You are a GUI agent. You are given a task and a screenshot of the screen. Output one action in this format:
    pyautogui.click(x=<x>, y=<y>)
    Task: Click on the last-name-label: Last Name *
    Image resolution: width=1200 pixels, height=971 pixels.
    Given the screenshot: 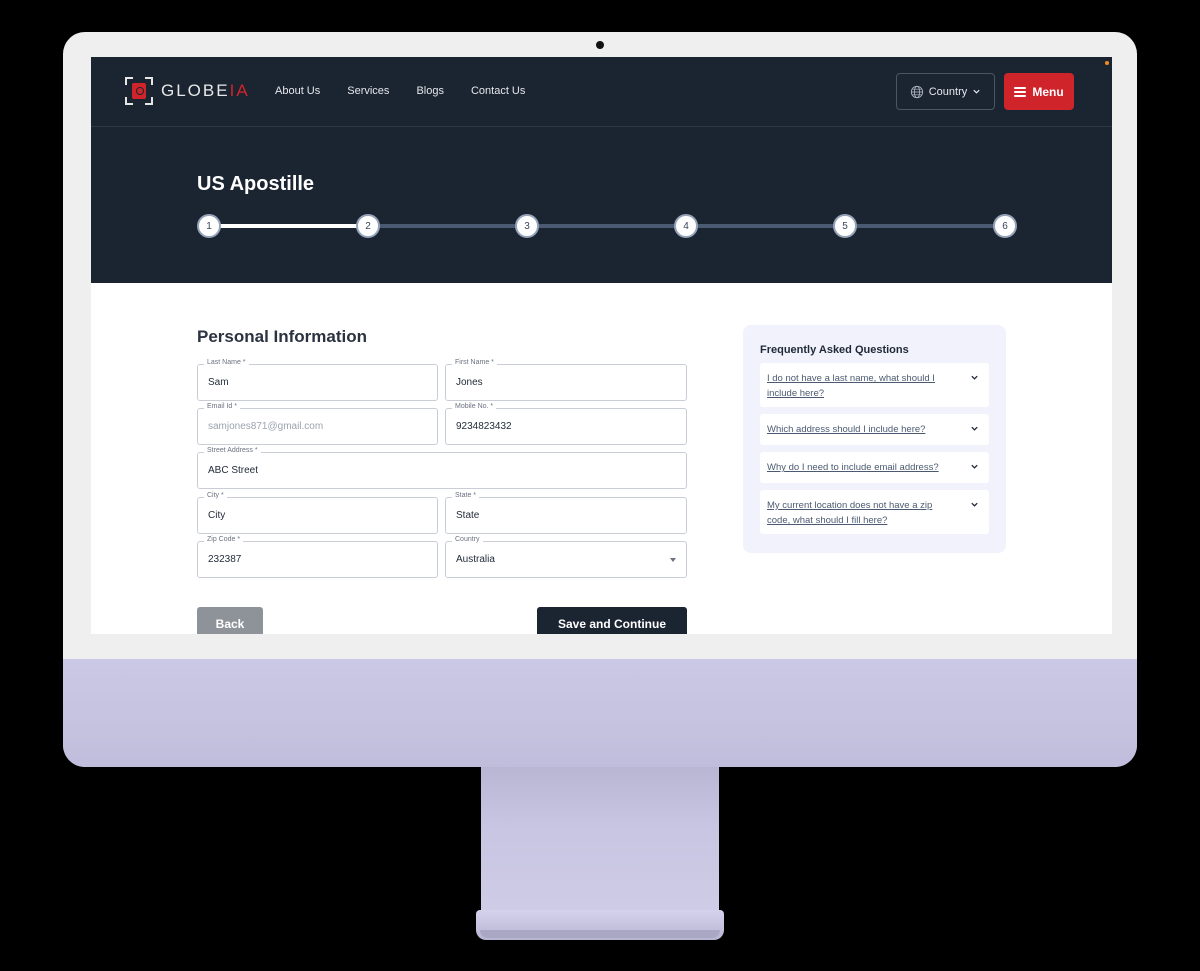 What is the action you would take?
    pyautogui.click(x=226, y=362)
    